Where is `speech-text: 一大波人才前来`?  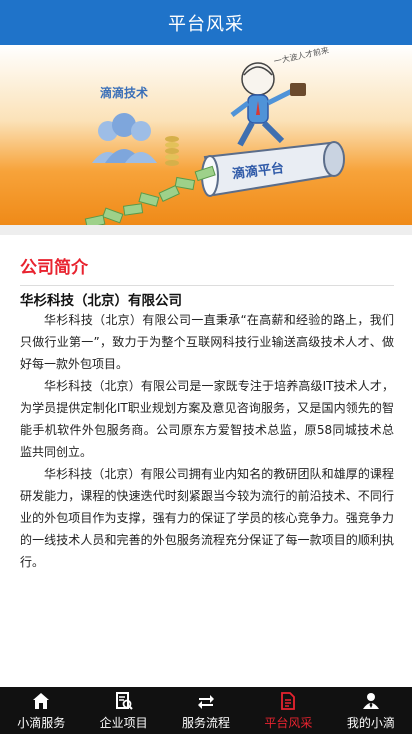 speech-text: 一大波人才前来 is located at coordinates (301, 55).